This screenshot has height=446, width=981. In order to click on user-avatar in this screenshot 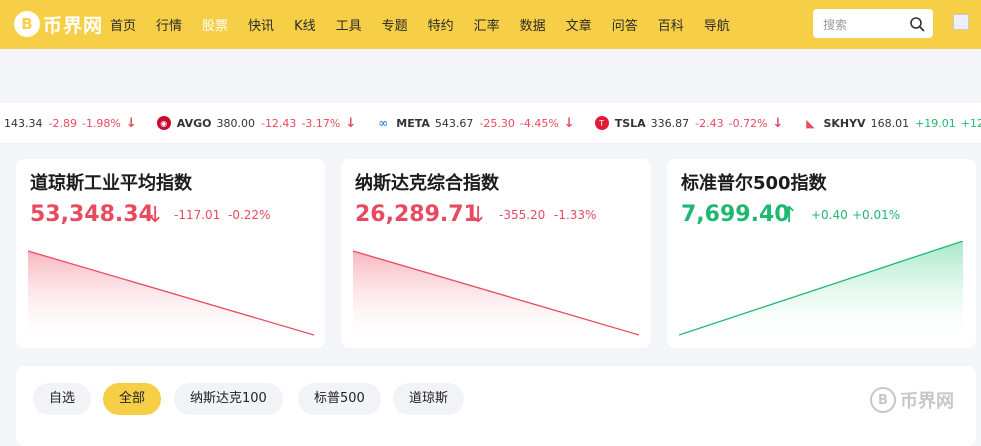, I will do `click(961, 22)`.